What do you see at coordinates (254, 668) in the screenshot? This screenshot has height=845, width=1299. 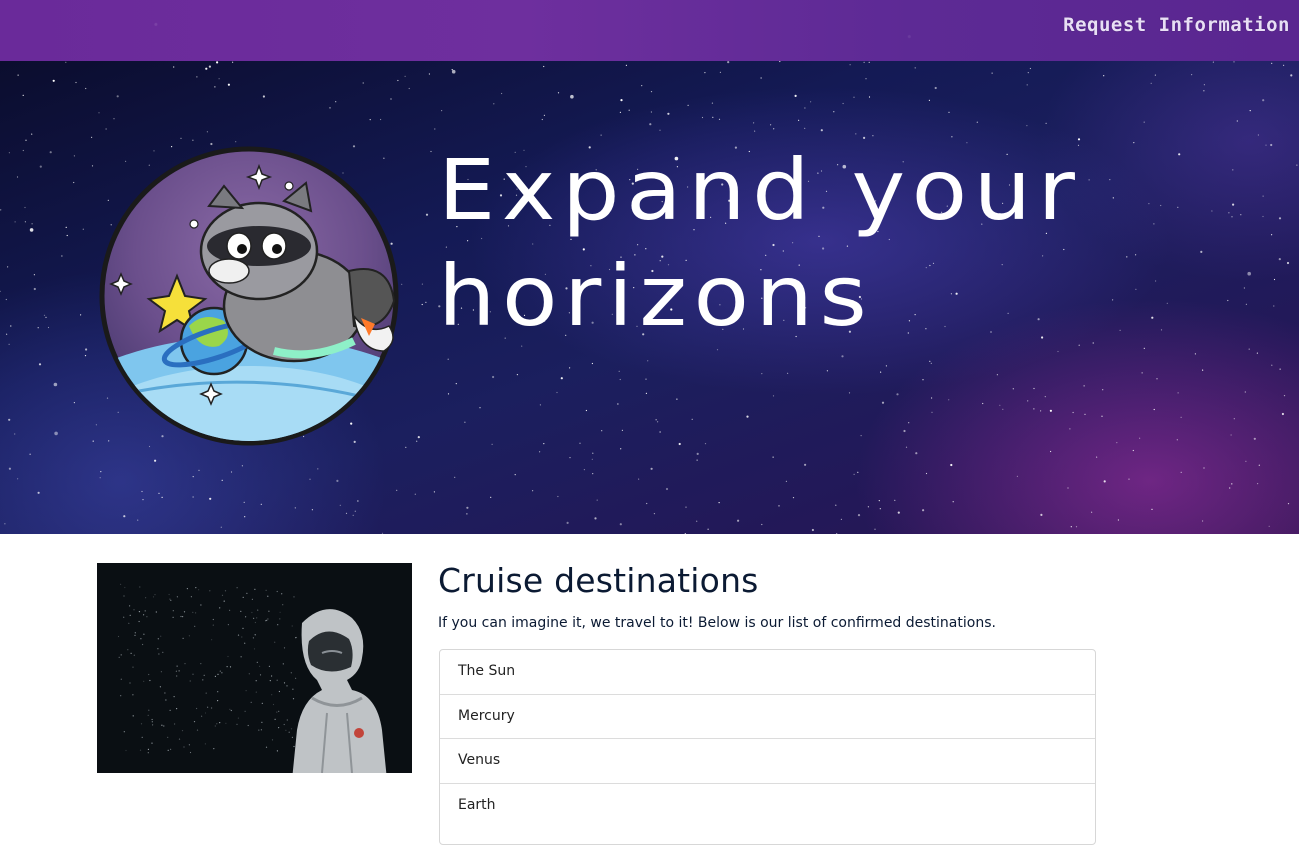 I see `astronaut-image` at bounding box center [254, 668].